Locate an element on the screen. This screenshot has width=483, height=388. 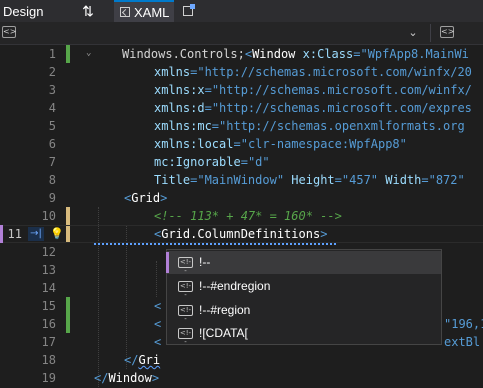
code-text: </Gri is located at coordinates (142, 360).